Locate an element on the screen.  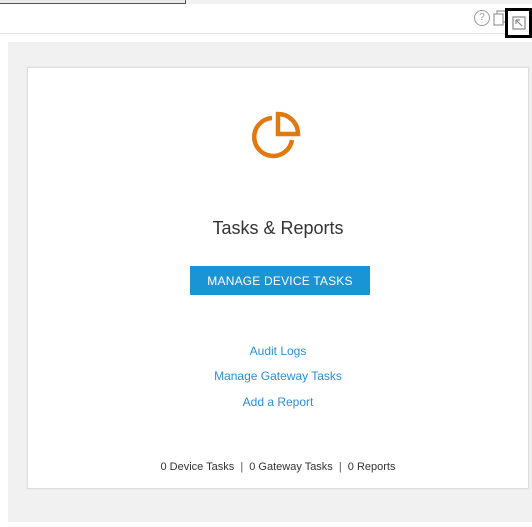
help-icon: ? is located at coordinates (482, 18).